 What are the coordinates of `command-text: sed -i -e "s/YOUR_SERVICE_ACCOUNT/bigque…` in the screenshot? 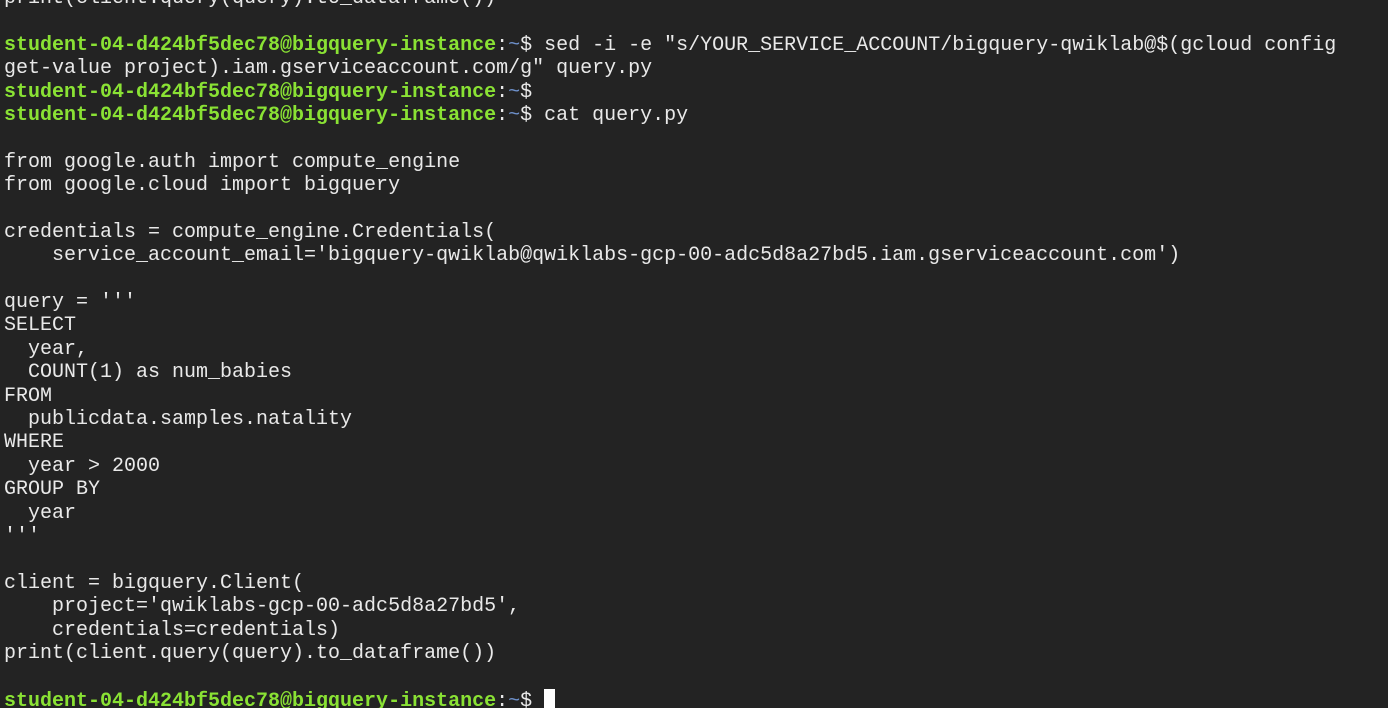 It's located at (940, 45).